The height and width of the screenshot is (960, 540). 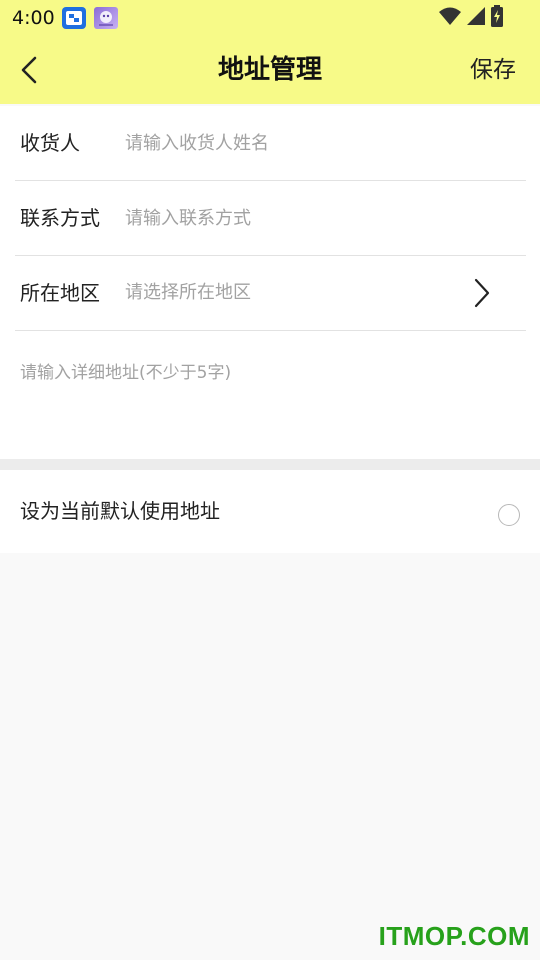 I want to click on default-address-label: 设为当前默认使用地址, so click(x=120, y=511).